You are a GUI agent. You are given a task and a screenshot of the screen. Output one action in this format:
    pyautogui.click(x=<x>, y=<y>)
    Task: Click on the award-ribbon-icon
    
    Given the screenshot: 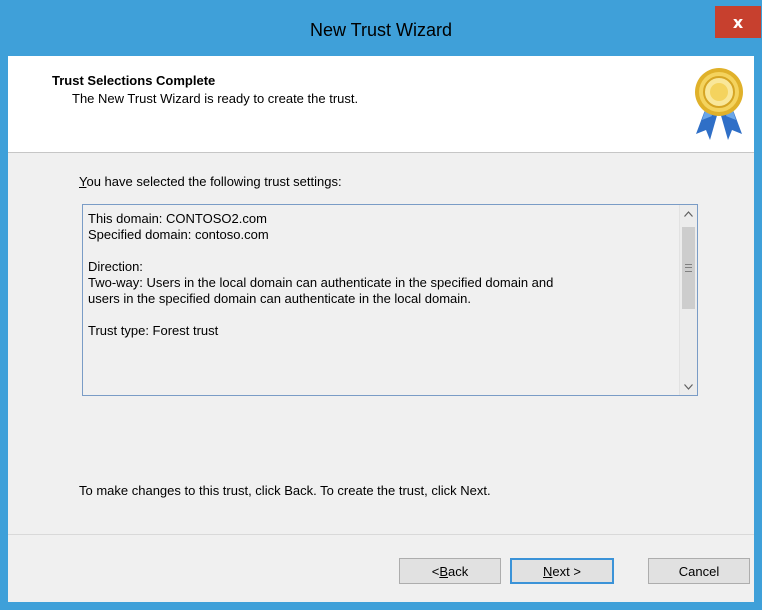 What is the action you would take?
    pyautogui.click(x=719, y=104)
    